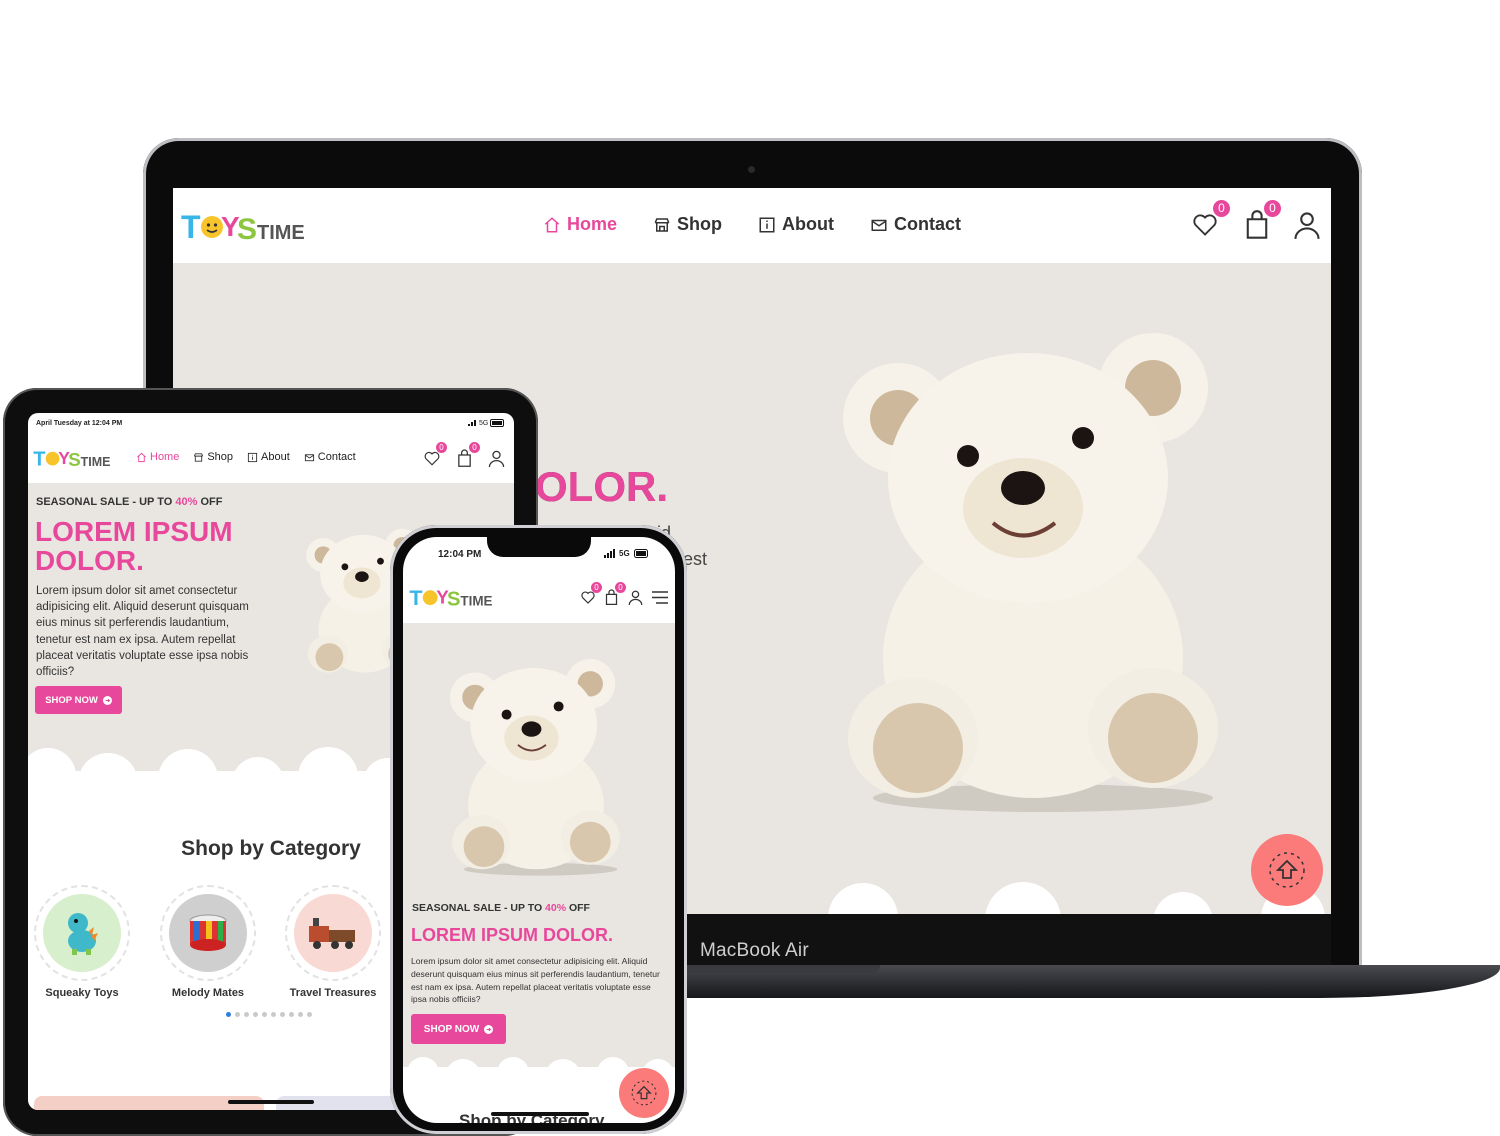  What do you see at coordinates (79, 423) in the screenshot?
I see `tablet-status-time: April Tuesday at 12:04 PM` at bounding box center [79, 423].